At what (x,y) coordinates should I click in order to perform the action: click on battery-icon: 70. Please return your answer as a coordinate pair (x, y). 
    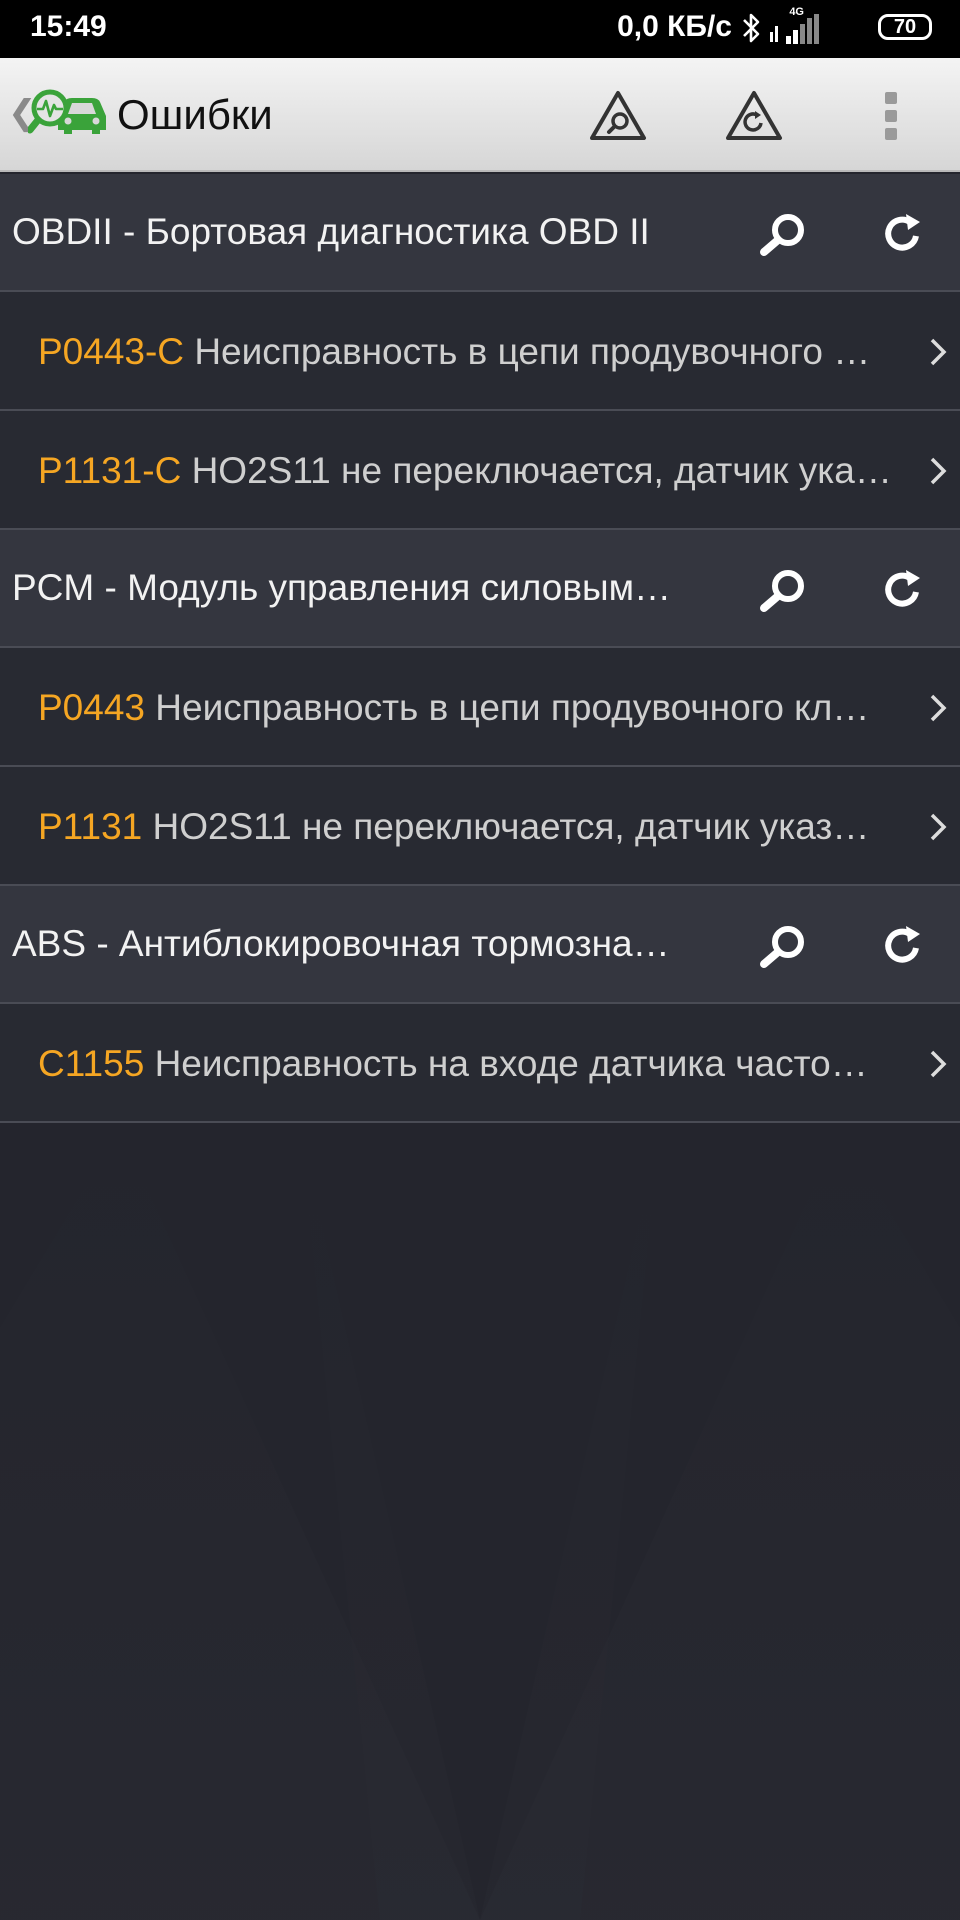
    Looking at the image, I should click on (905, 27).